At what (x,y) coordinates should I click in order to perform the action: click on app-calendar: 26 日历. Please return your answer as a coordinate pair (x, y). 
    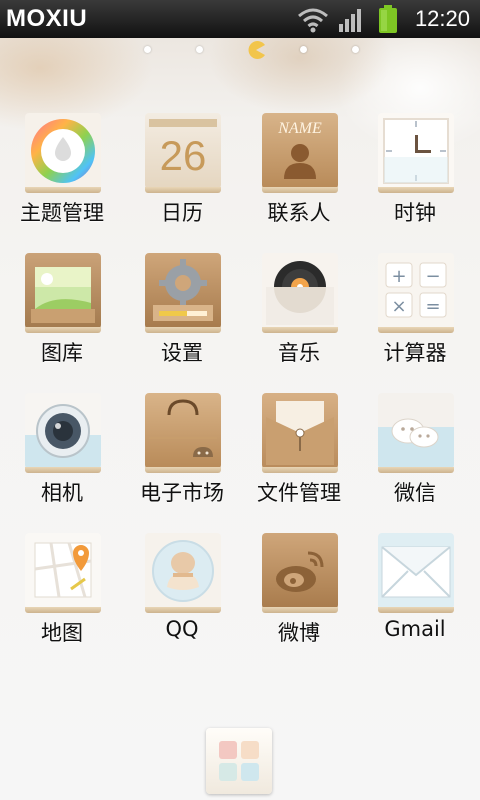
    Looking at the image, I should click on (182, 178).